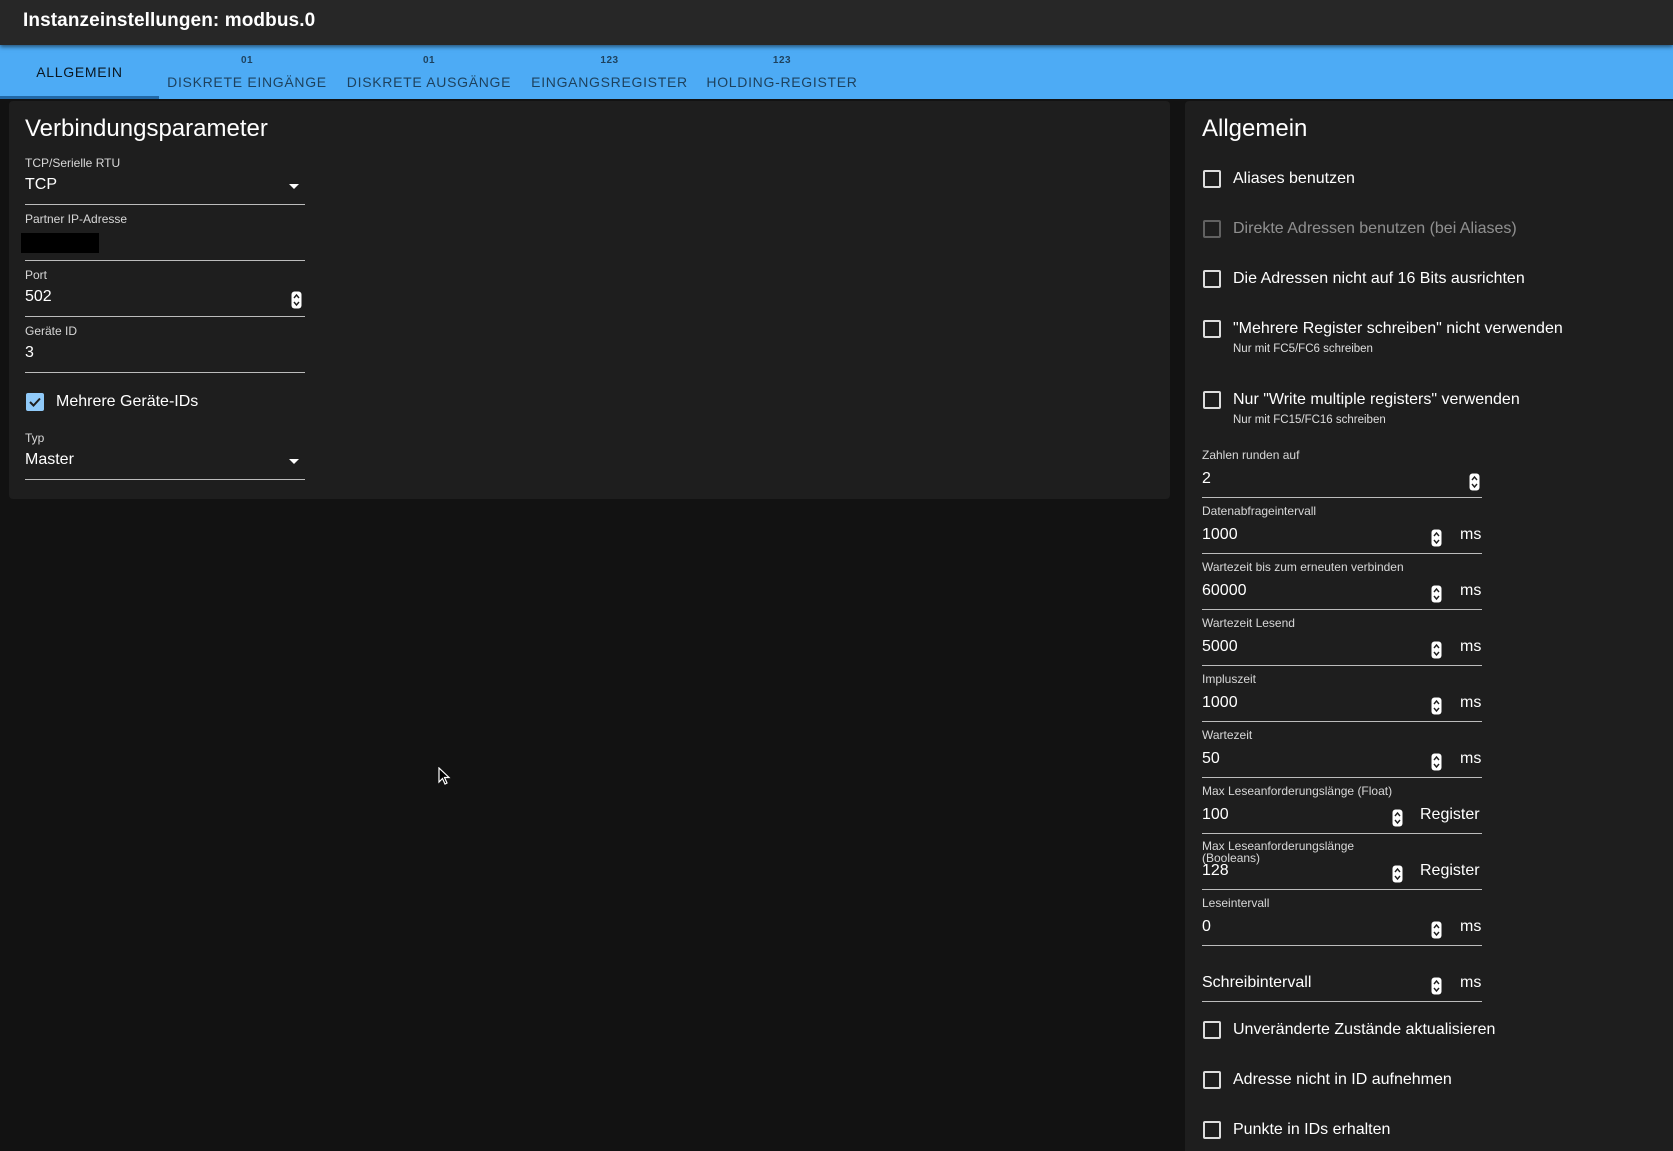 The height and width of the screenshot is (1151, 1673). I want to click on tab-general: ALLGEMEIN, so click(79, 72).